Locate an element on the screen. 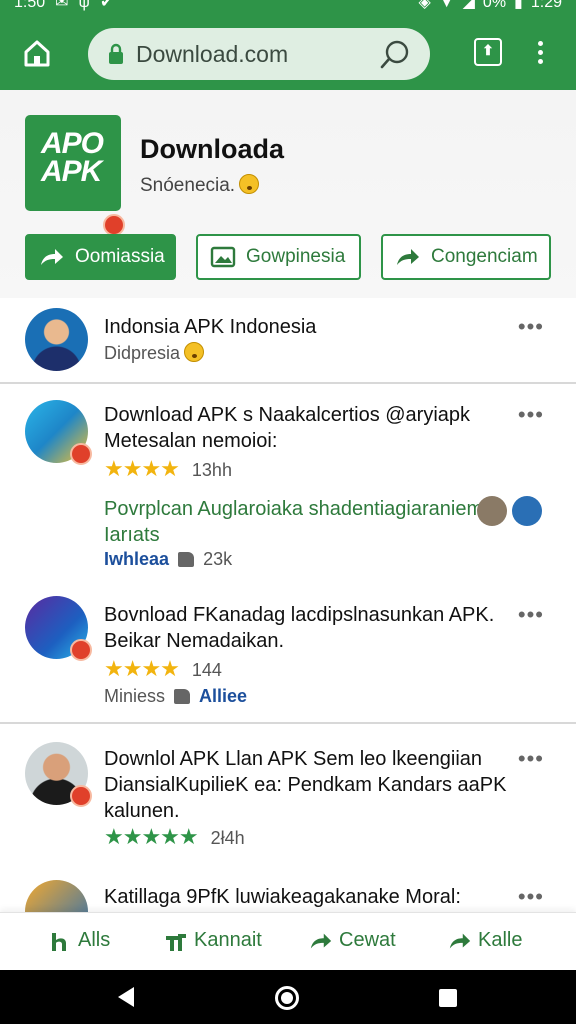 The width and height of the screenshot is (576, 1024). nav-item-kannait: Kannait is located at coordinates (213, 940).